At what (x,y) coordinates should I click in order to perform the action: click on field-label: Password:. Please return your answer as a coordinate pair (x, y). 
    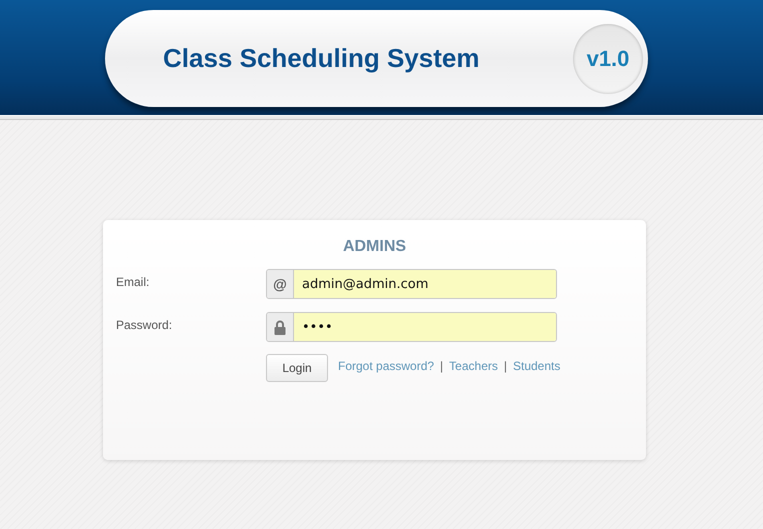
    Looking at the image, I should click on (145, 324).